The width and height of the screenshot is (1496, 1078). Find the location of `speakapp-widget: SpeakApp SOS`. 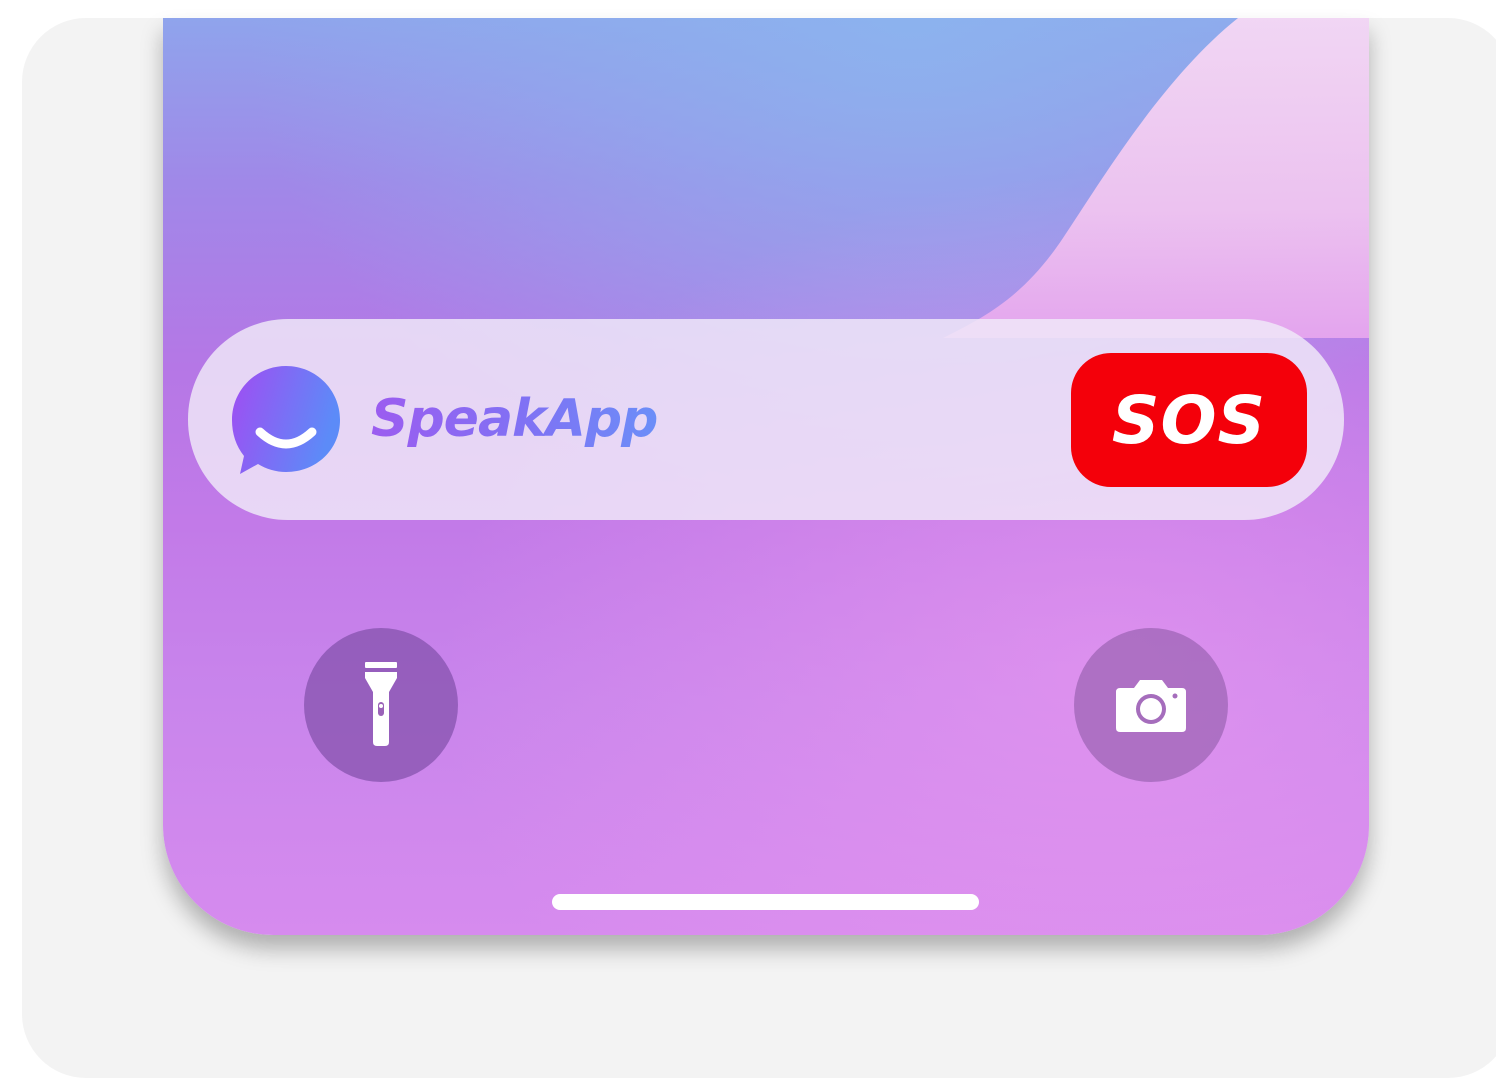

speakapp-widget: SpeakApp SOS is located at coordinates (766, 419).